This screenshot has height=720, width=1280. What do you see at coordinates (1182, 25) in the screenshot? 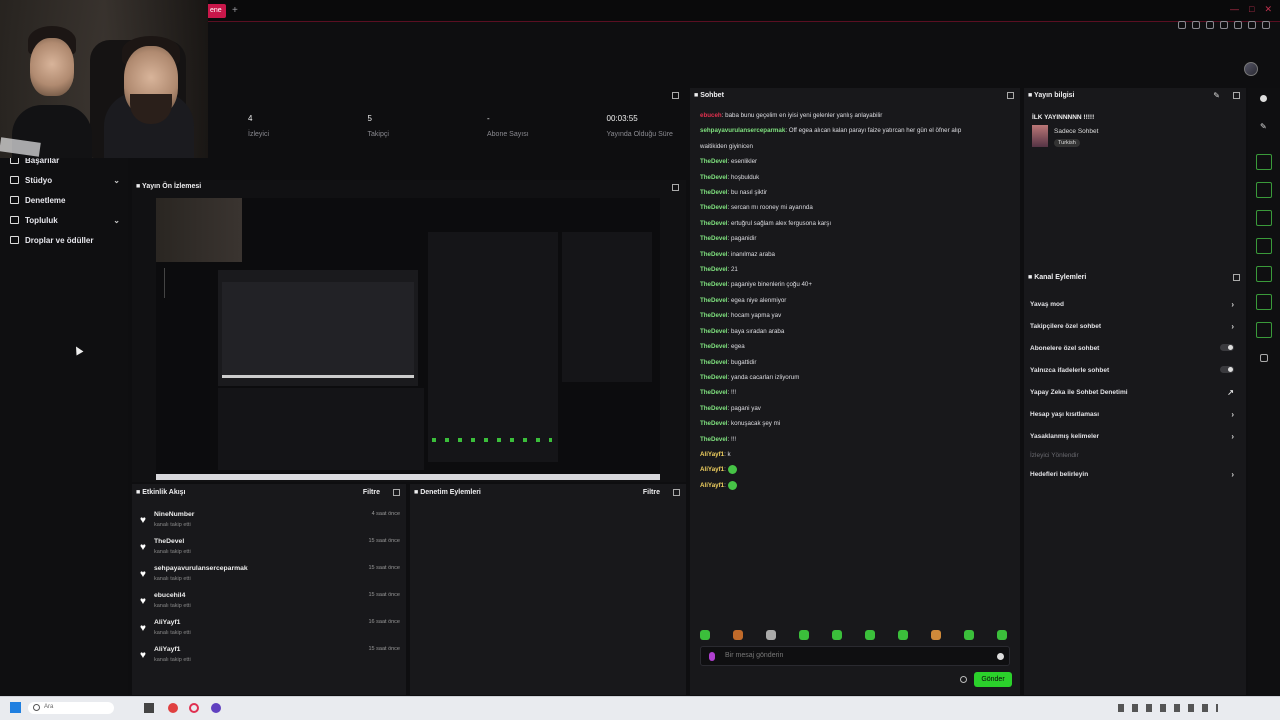
I see `bookmark-icon` at bounding box center [1182, 25].